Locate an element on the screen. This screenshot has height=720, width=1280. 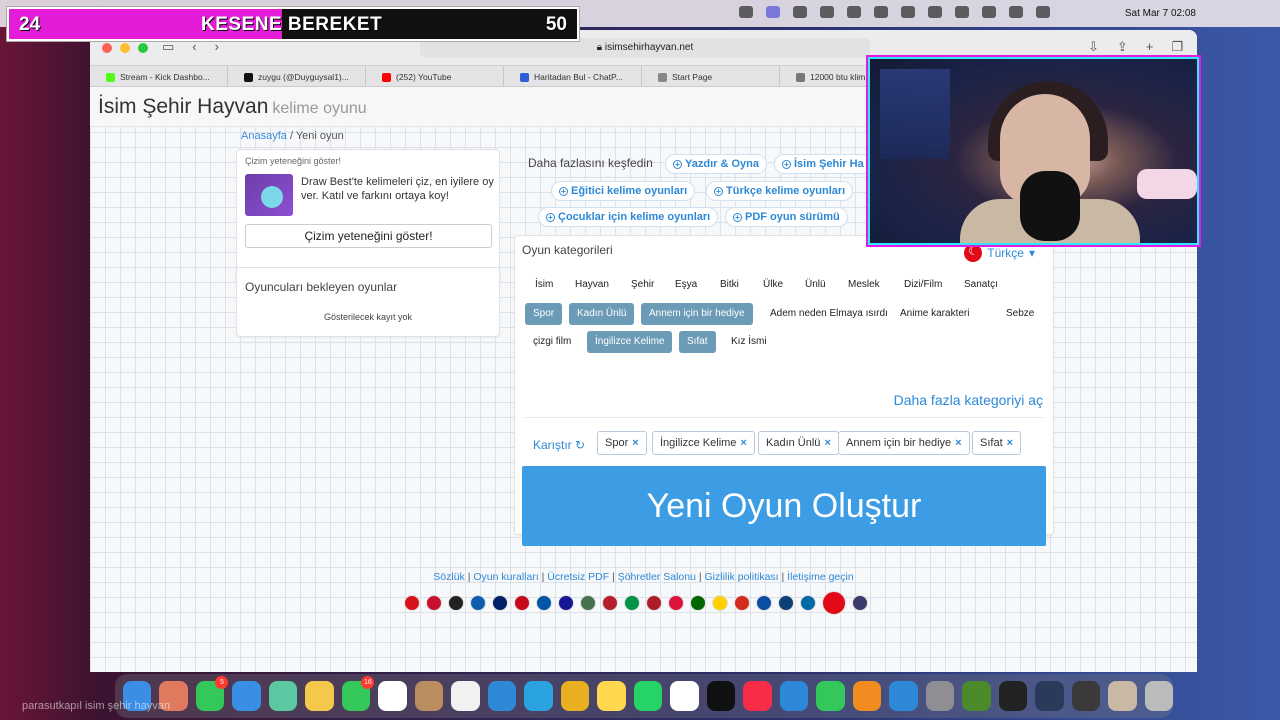
dock-pages-icon is located at coordinates (867, 696).